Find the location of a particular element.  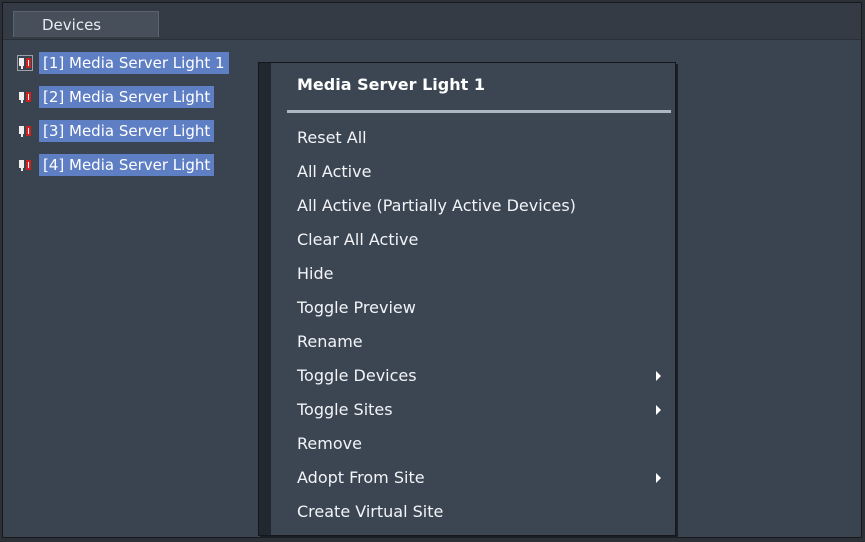

menu-item-toggle-preview: Toggle Preview is located at coordinates (473, 308).